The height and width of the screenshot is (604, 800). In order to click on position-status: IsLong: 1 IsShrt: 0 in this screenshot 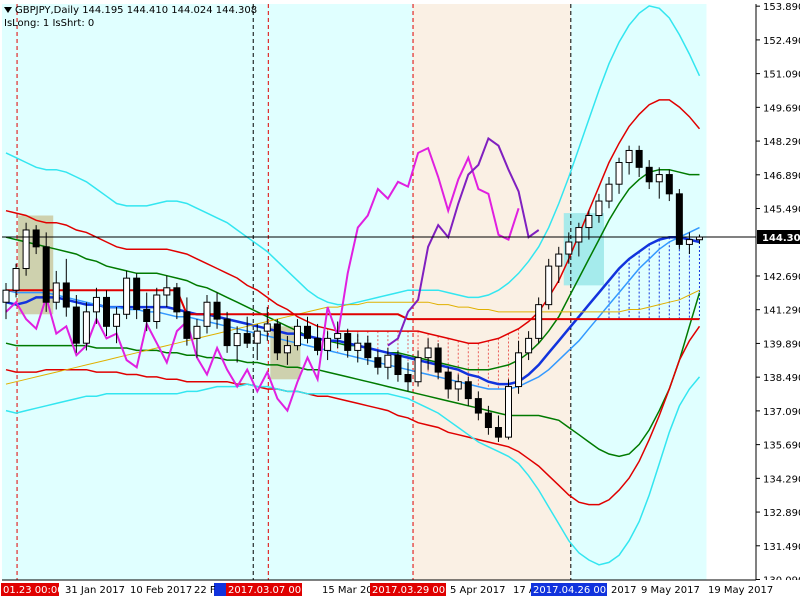, I will do `click(49, 23)`.